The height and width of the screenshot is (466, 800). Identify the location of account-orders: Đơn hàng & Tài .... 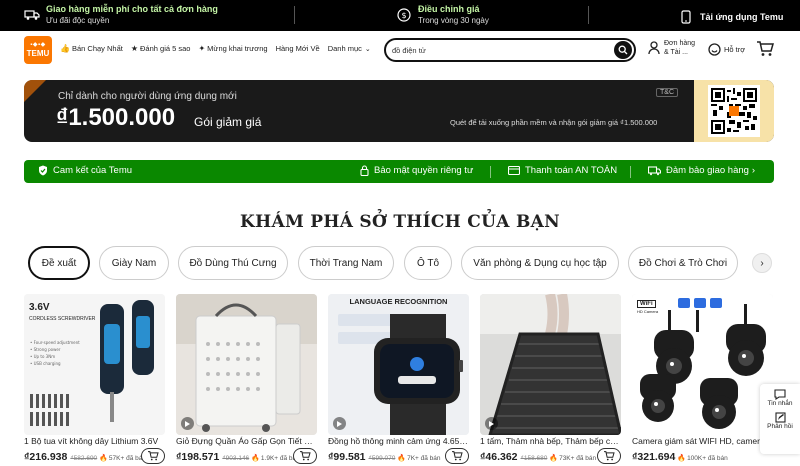
(671, 48).